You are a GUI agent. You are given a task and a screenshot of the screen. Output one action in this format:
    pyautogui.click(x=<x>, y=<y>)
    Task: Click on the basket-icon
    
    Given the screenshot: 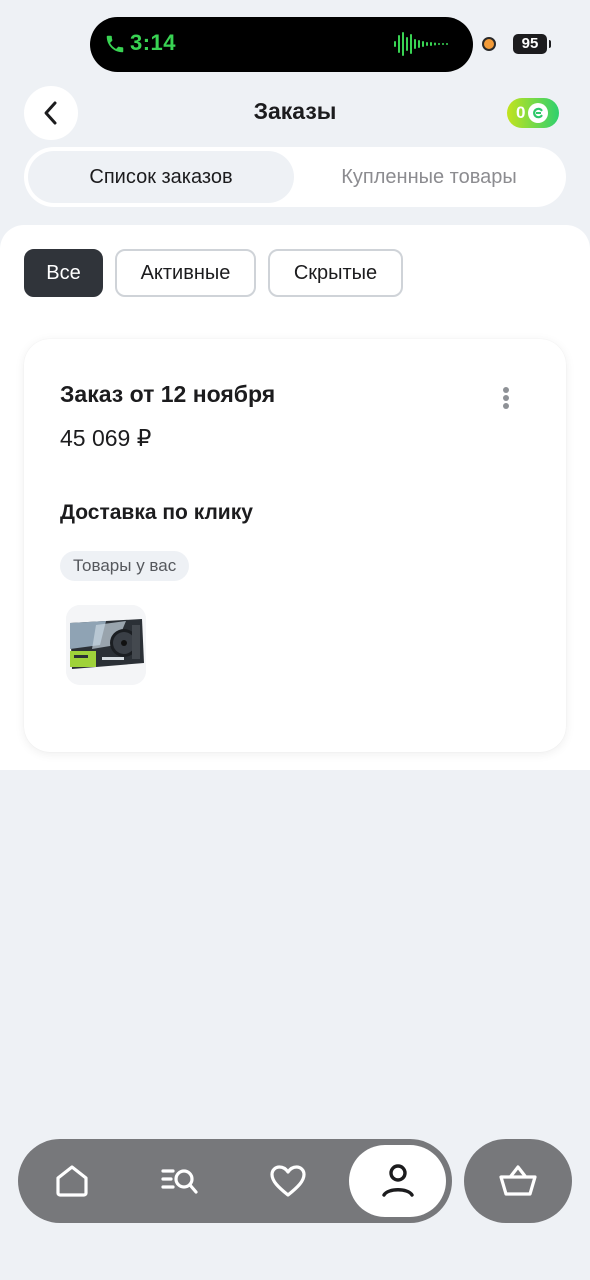 What is the action you would take?
    pyautogui.click(x=518, y=1180)
    